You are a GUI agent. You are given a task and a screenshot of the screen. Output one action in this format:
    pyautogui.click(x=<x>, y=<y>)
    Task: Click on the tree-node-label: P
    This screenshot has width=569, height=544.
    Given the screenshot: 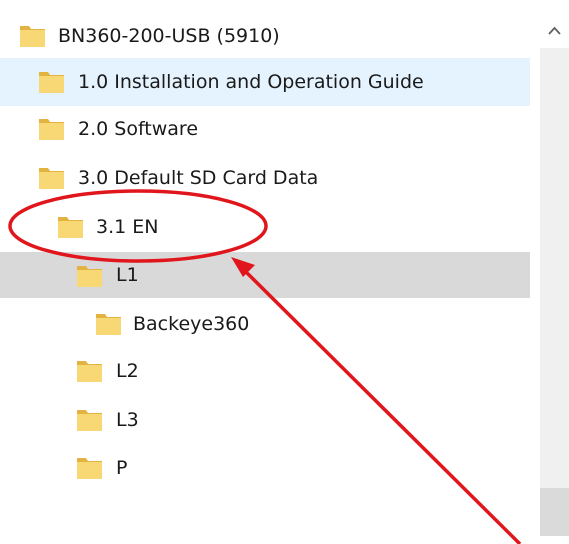 What is the action you would take?
    pyautogui.click(x=122, y=468)
    